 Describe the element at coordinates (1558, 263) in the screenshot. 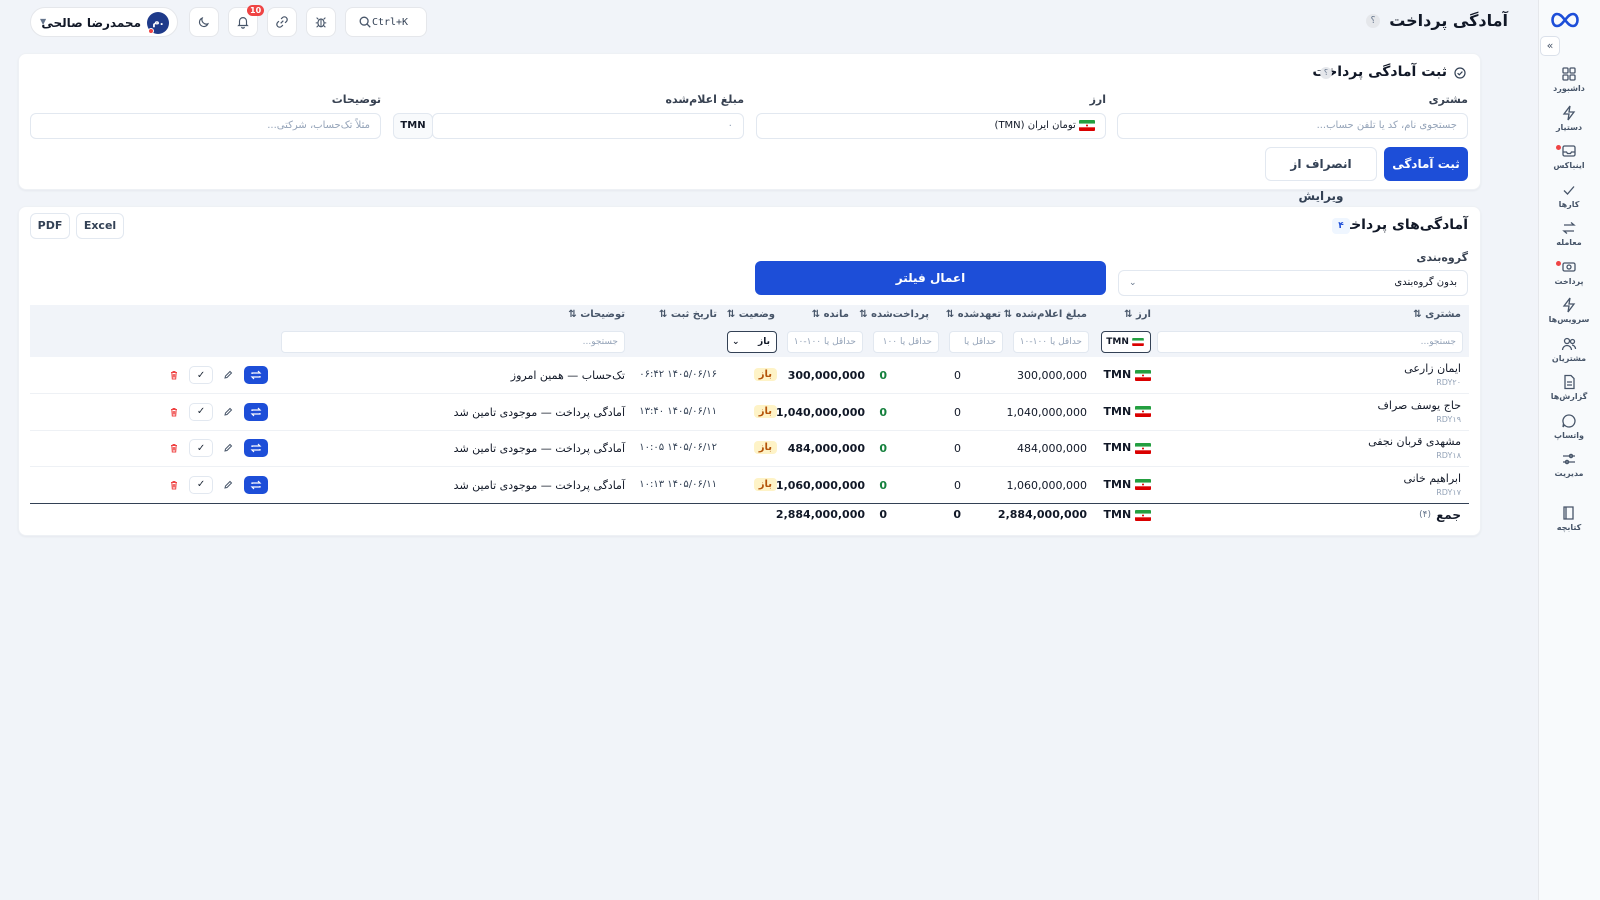

I see `unread-dot` at that location.